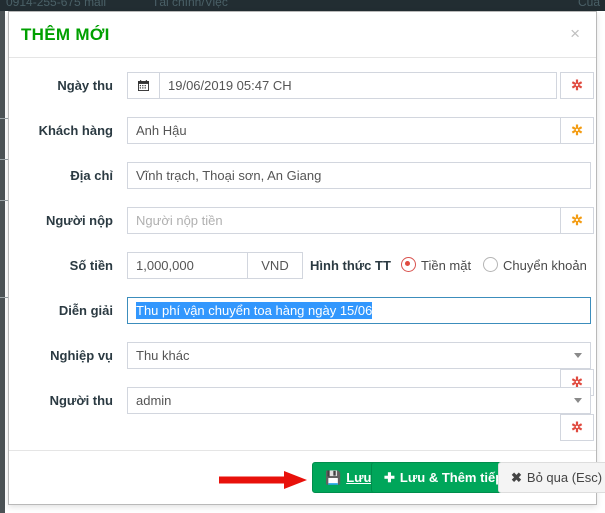 The height and width of the screenshot is (513, 605). I want to click on save-and-add-button: ✚ Lưu & Thêm tiếp, so click(444, 477).